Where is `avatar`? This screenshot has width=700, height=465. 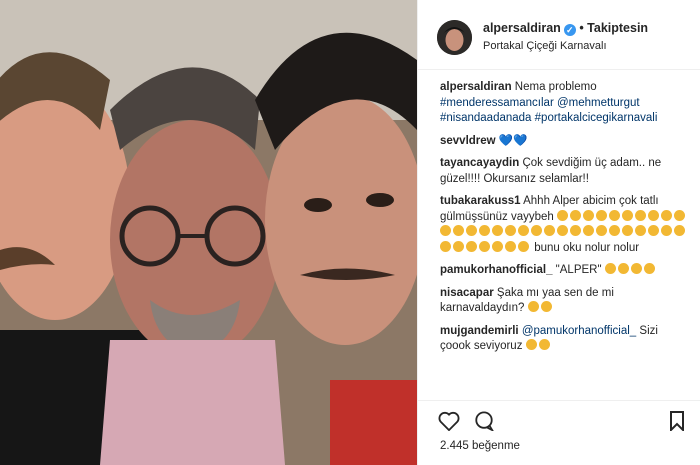 avatar is located at coordinates (454, 37).